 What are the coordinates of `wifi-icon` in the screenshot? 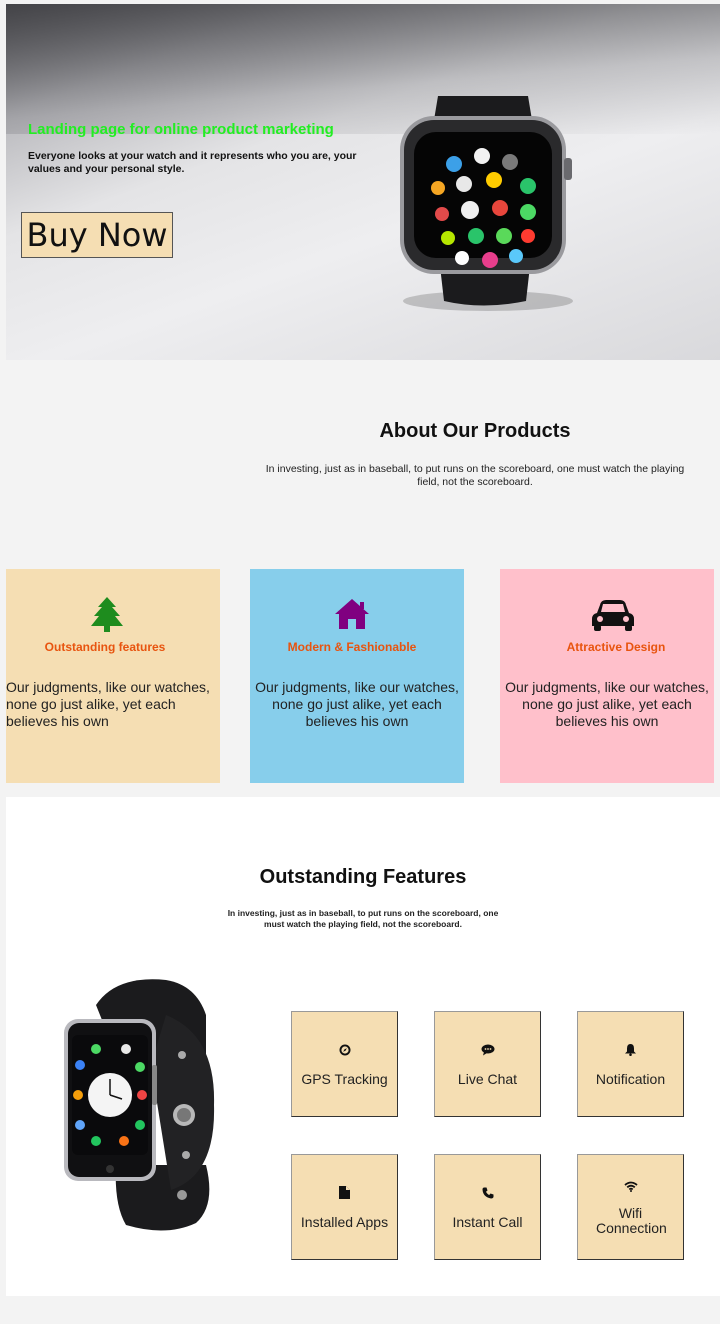 It's located at (630, 1188).